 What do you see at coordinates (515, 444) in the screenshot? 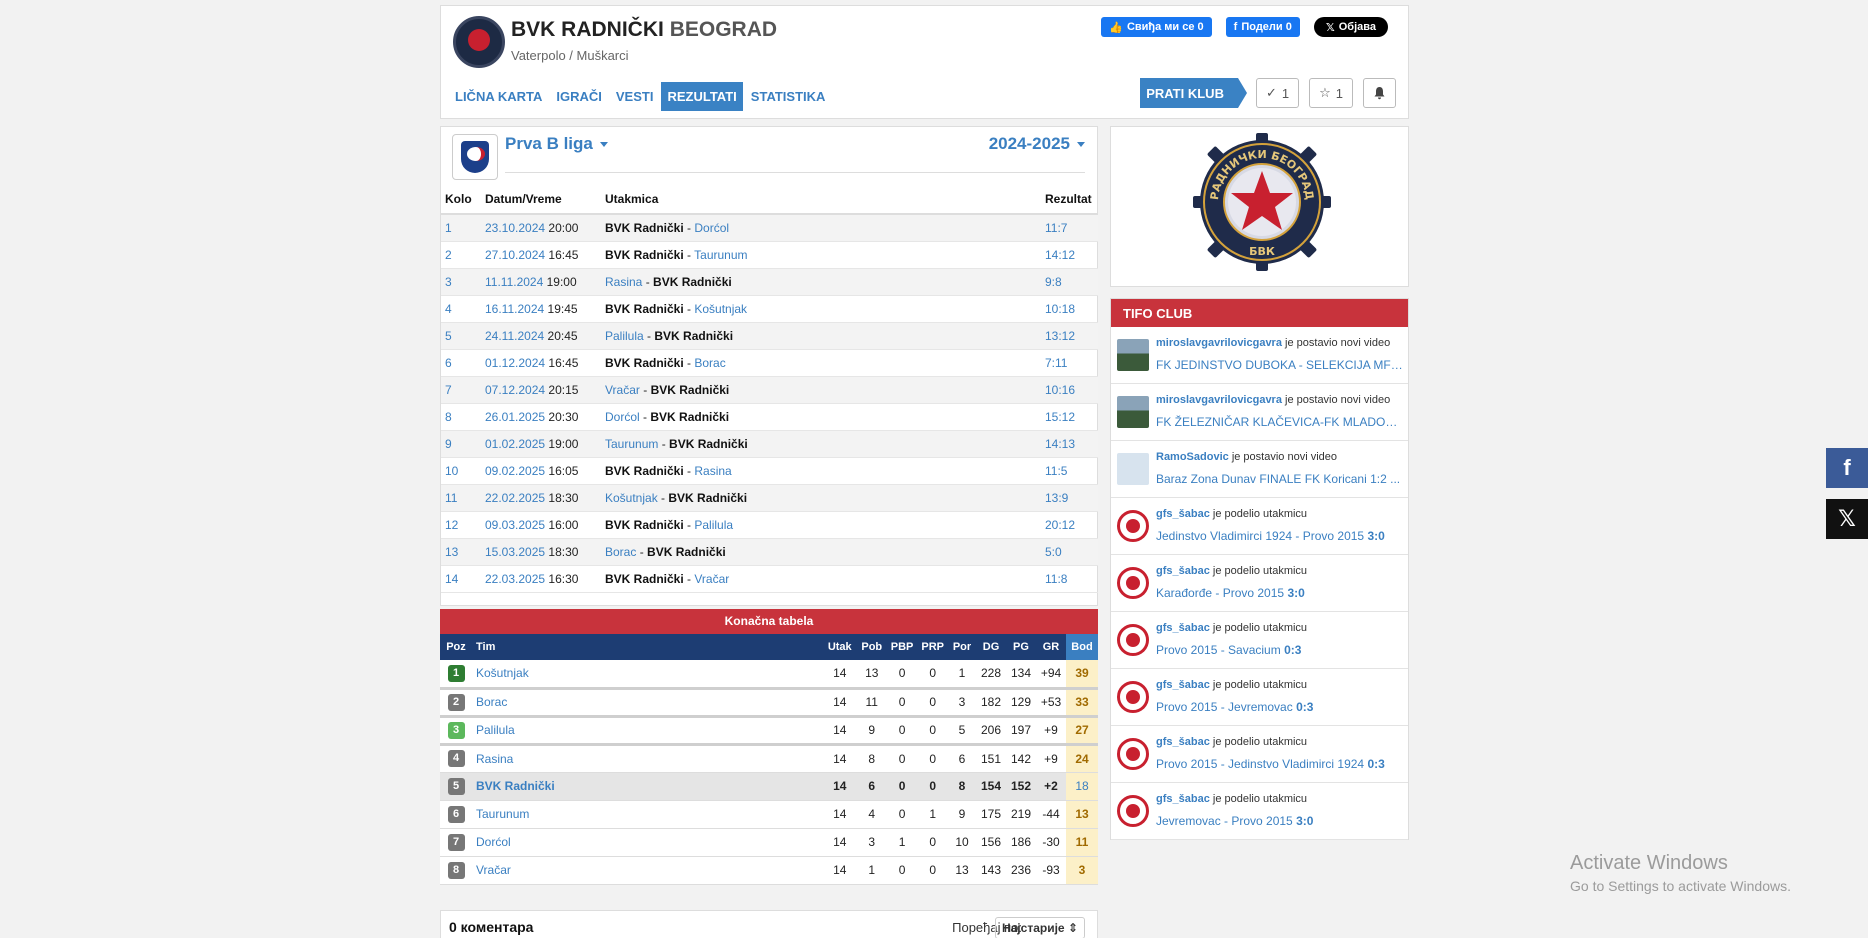
I see `match-date: 01.02.2025` at bounding box center [515, 444].